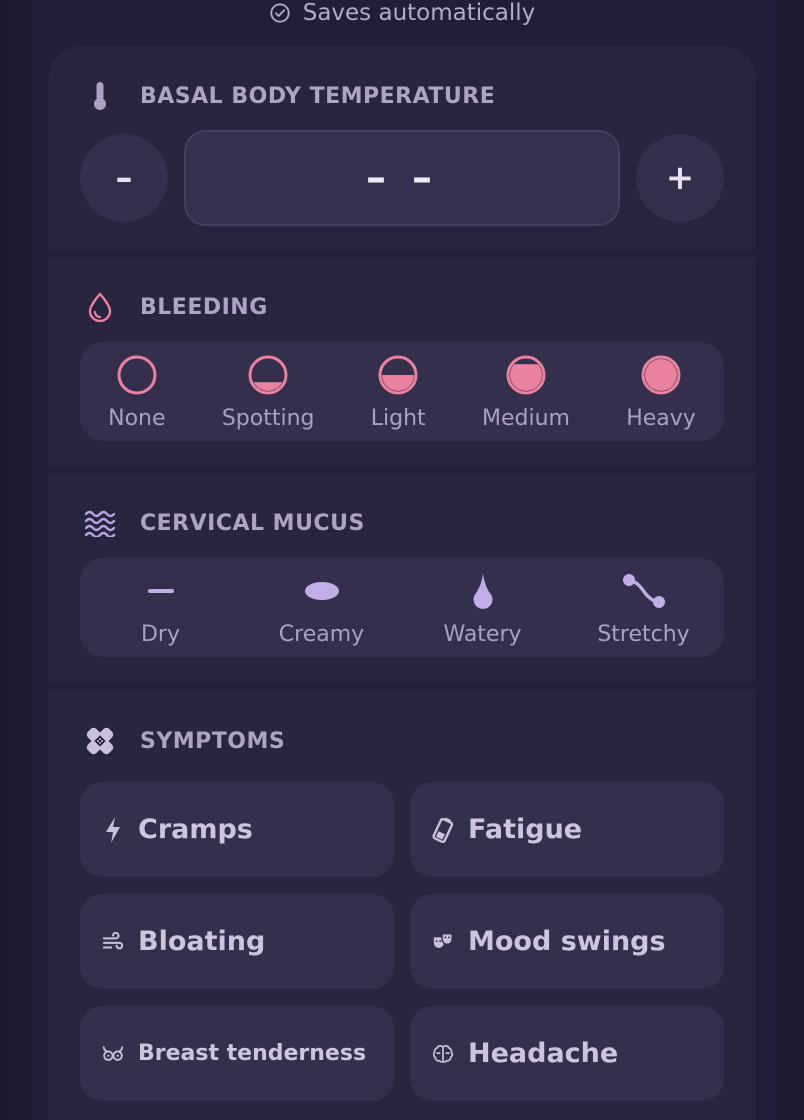 The height and width of the screenshot is (1120, 804). I want to click on bolt-icon, so click(113, 829).